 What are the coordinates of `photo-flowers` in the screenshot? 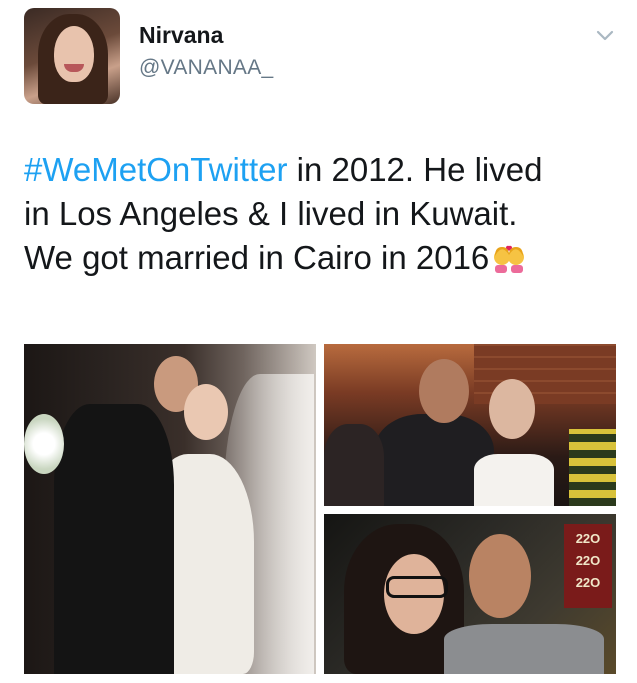 It's located at (44, 444).